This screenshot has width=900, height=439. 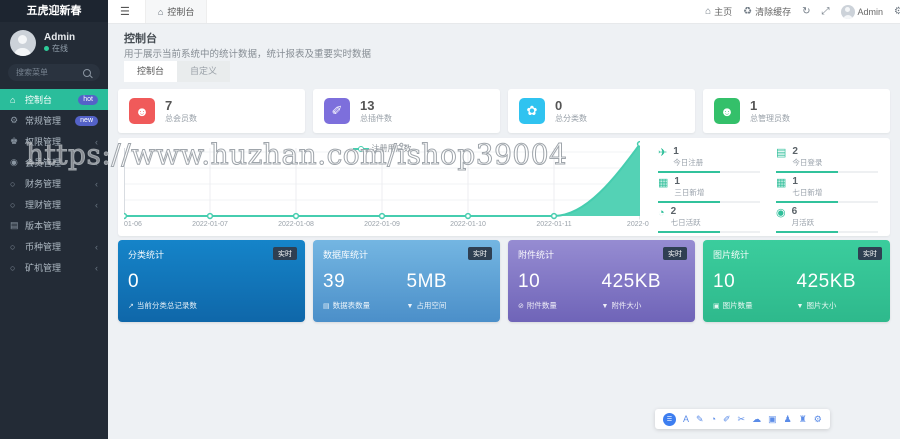 I want to click on mini-stat-row: ▤ 2 今日登录, so click(x=827, y=156).